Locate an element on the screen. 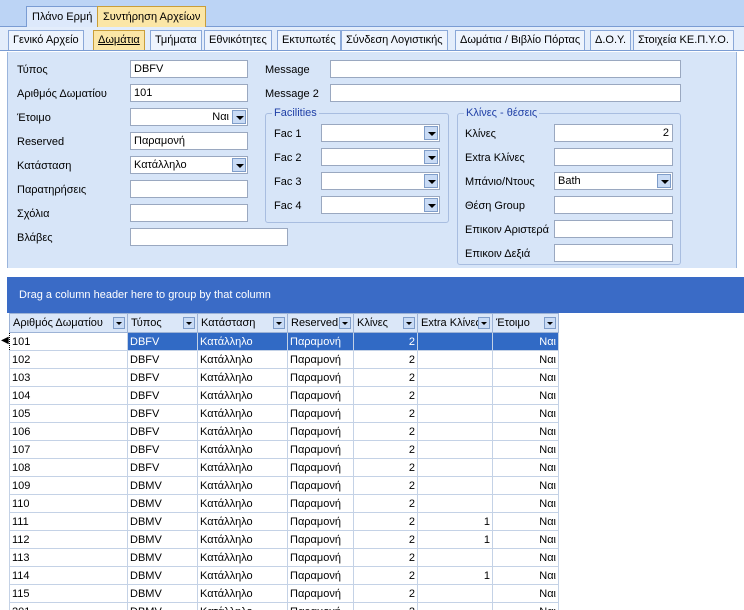 Image resolution: width=744 pixels, height=610 pixels. remarks-input is located at coordinates (189, 189).